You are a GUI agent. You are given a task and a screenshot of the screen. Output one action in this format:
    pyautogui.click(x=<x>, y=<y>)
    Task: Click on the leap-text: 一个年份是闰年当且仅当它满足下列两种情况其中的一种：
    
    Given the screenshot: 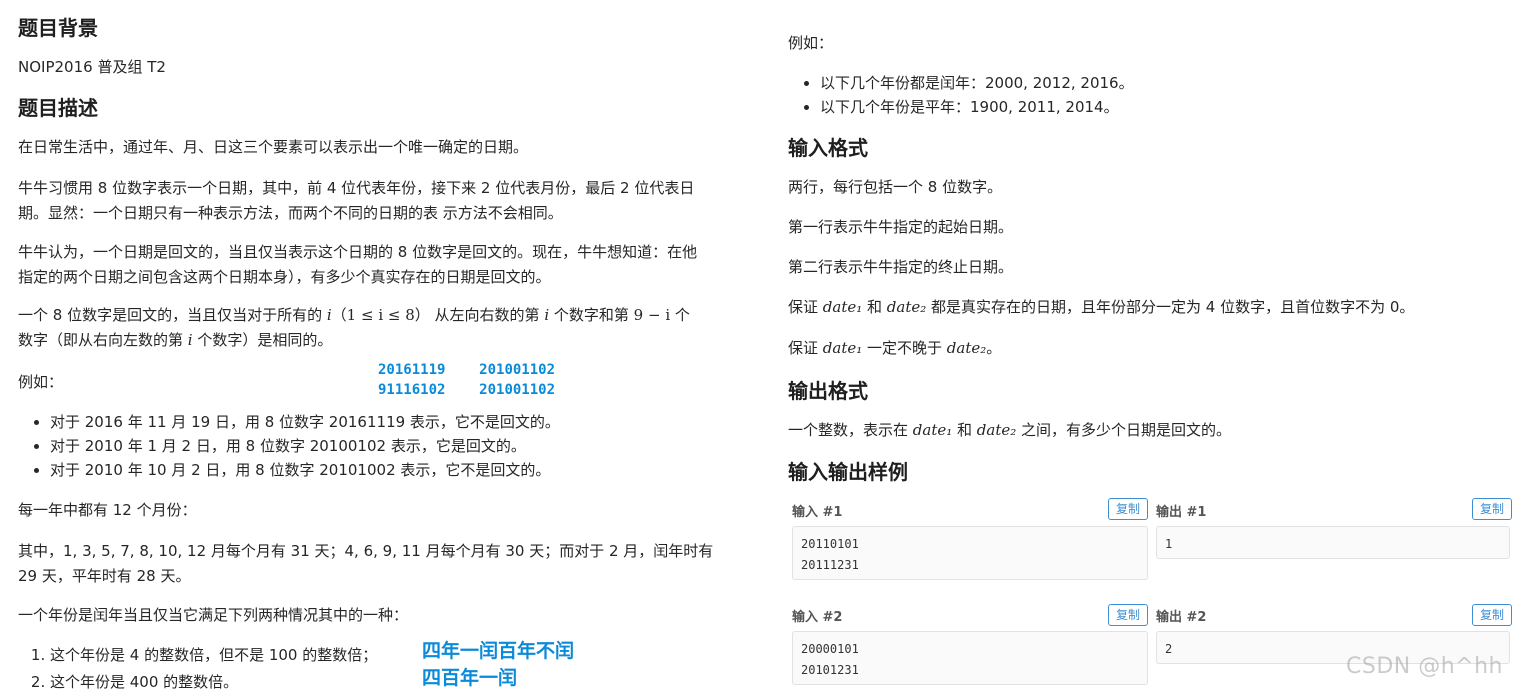 What is the action you would take?
    pyautogui.click(x=213, y=615)
    